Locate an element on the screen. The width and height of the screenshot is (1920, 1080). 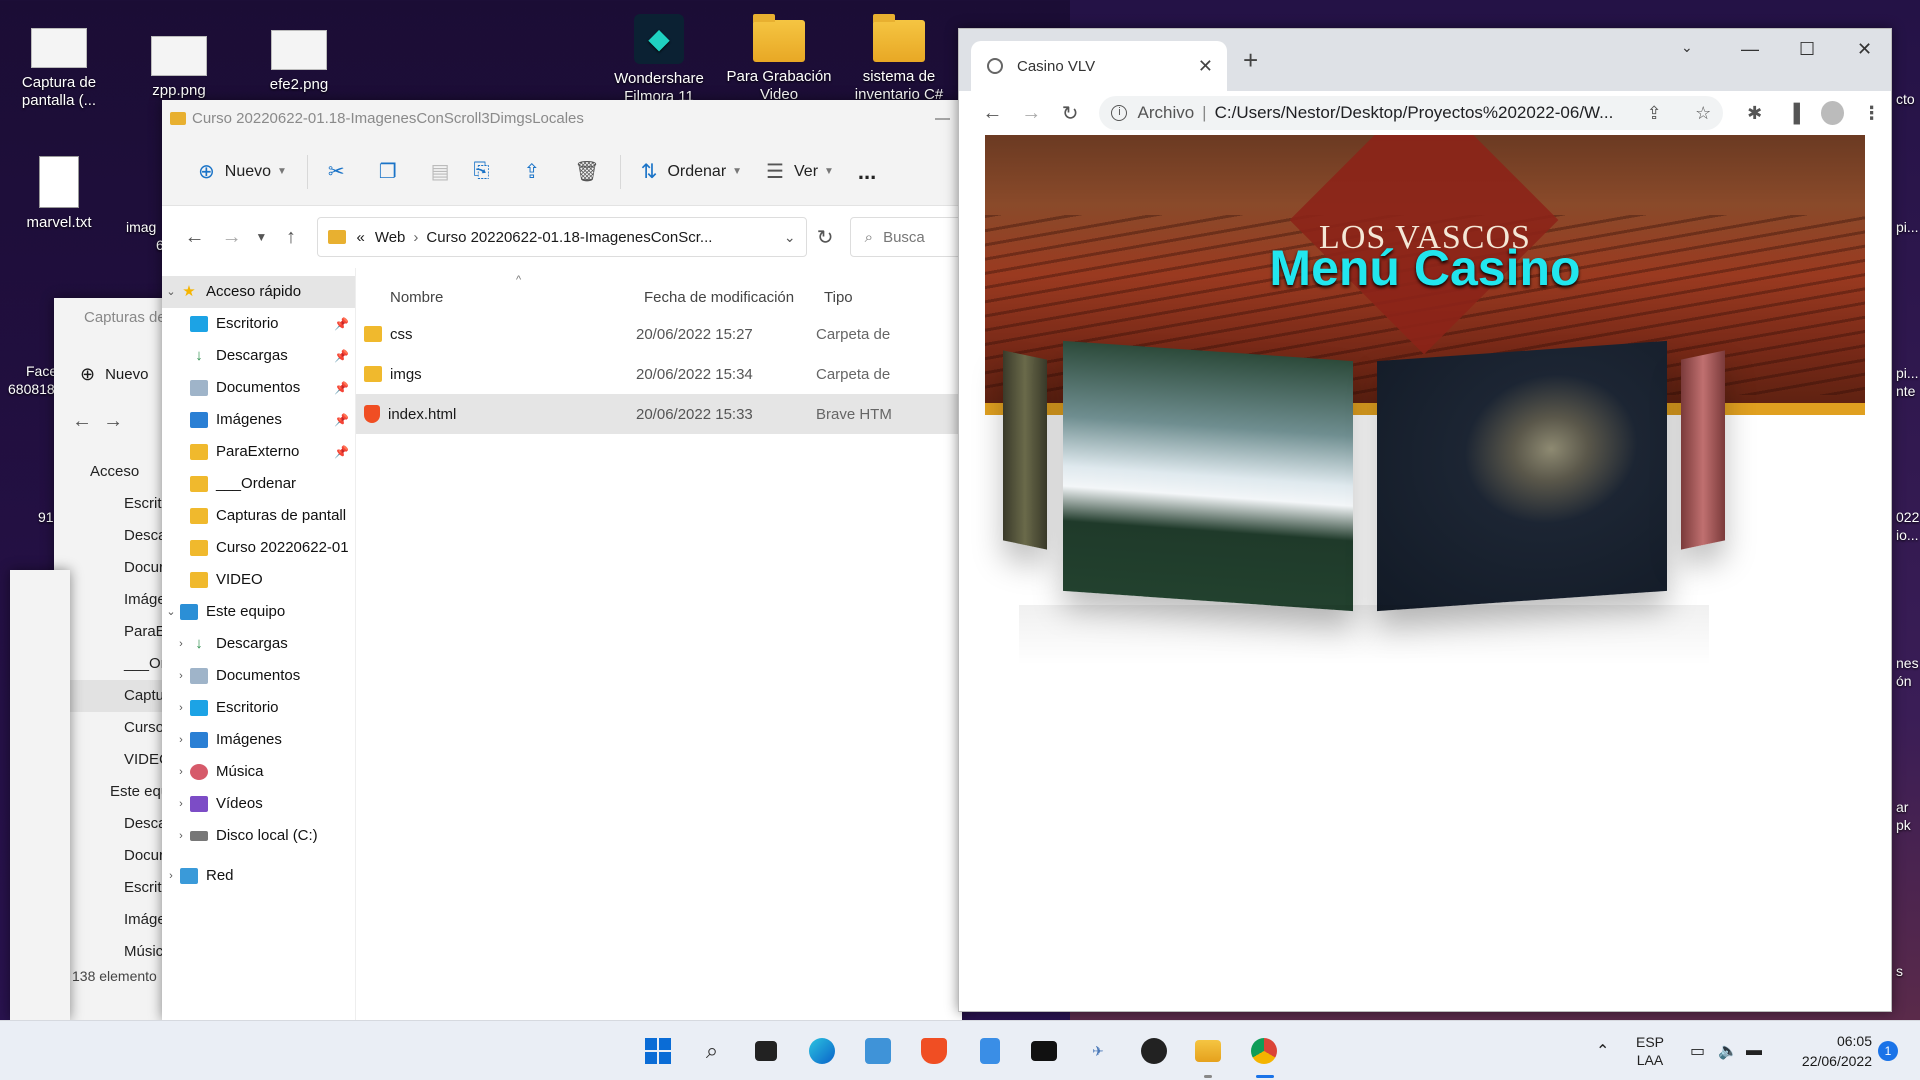
forward-arrow-icon: → is located at coordinates (231, 237).